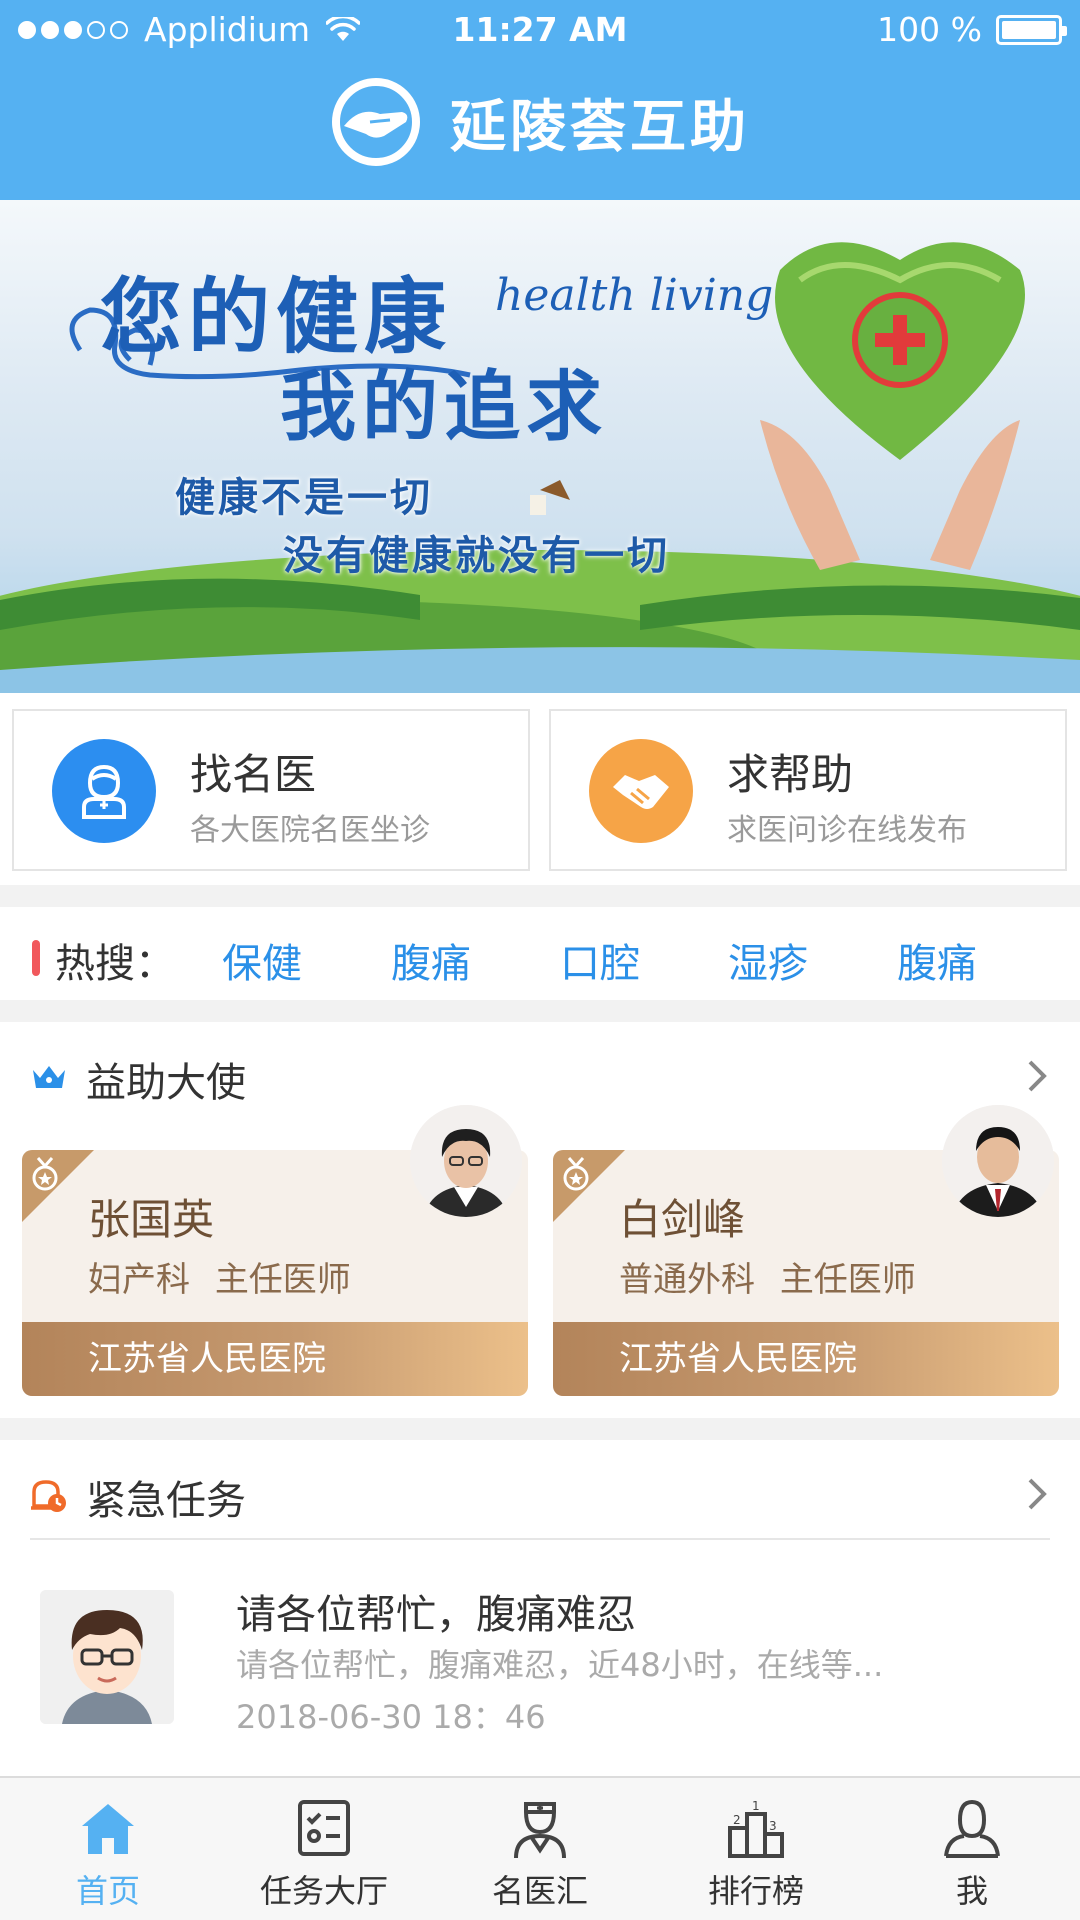 The image size is (1080, 1920). What do you see at coordinates (166, 1083) in the screenshot?
I see `ambassador-title: 益助大使` at bounding box center [166, 1083].